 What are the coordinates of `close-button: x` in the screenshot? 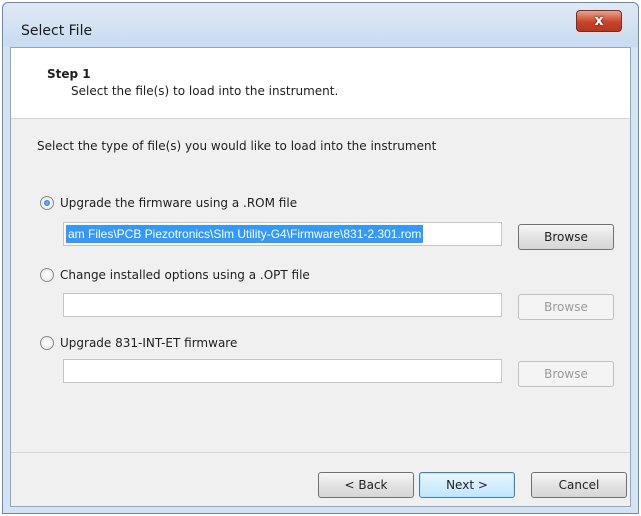 It's located at (599, 21).